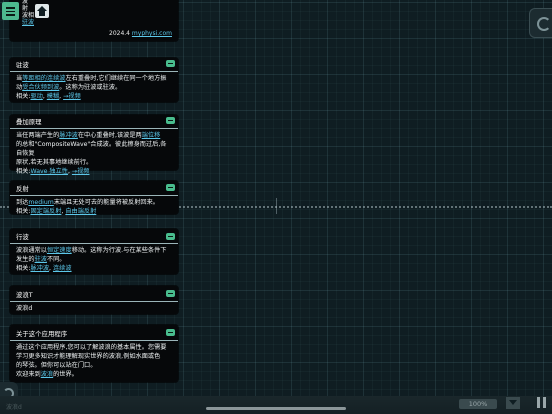 The height and width of the screenshot is (414, 552). I want to click on bottom-left-label: 波浪d, so click(14, 407).